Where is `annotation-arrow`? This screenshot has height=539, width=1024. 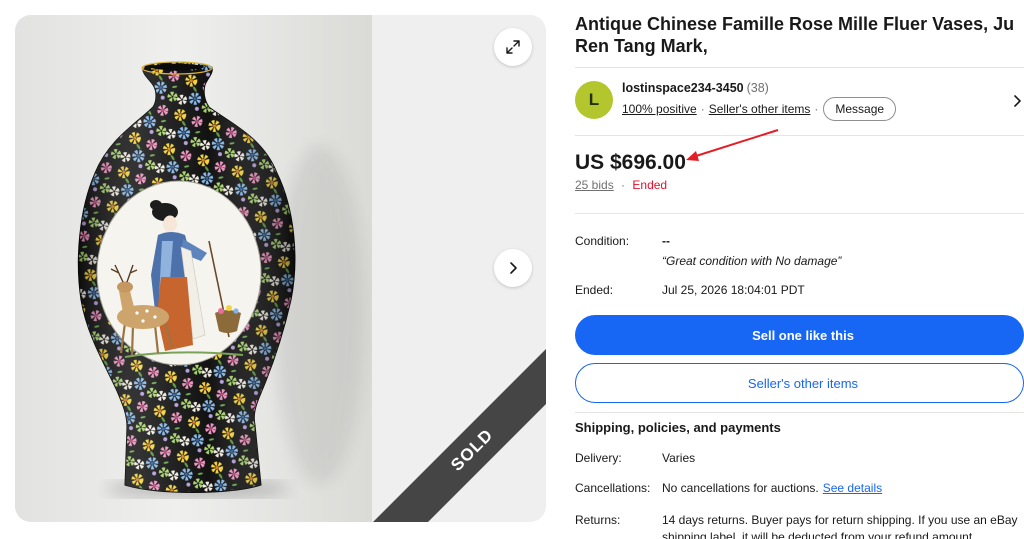
annotation-arrow is located at coordinates (732, 145).